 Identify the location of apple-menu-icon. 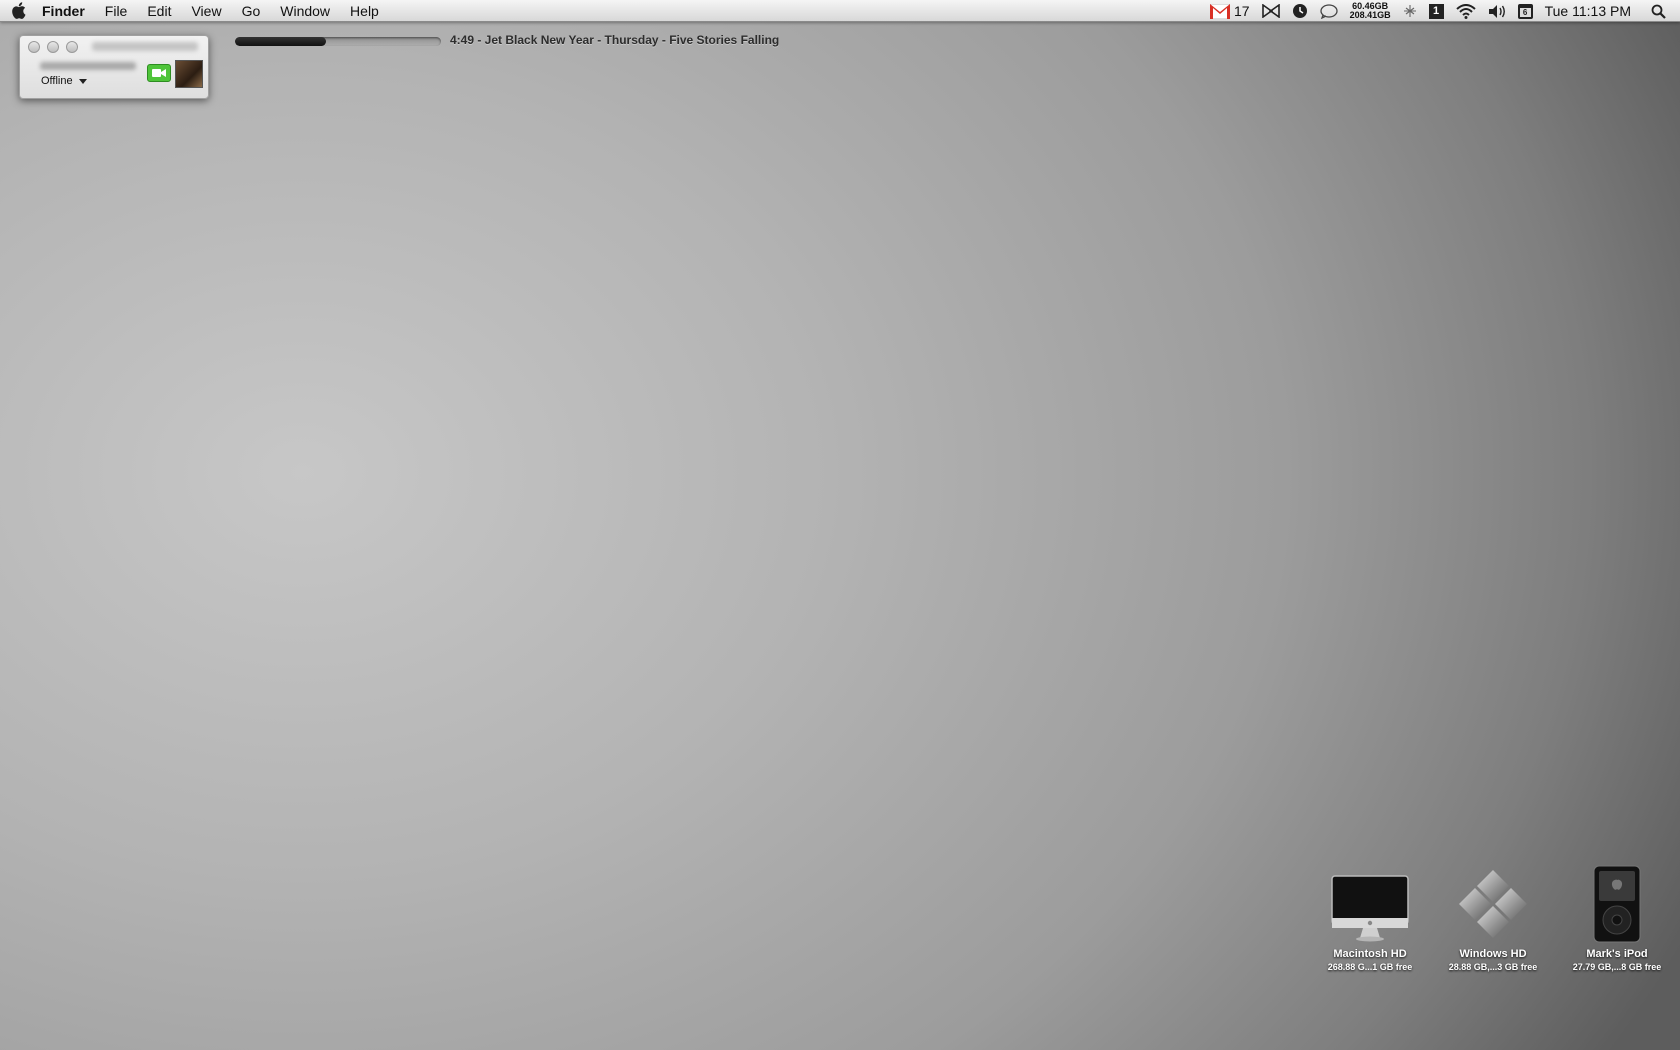
(18, 11).